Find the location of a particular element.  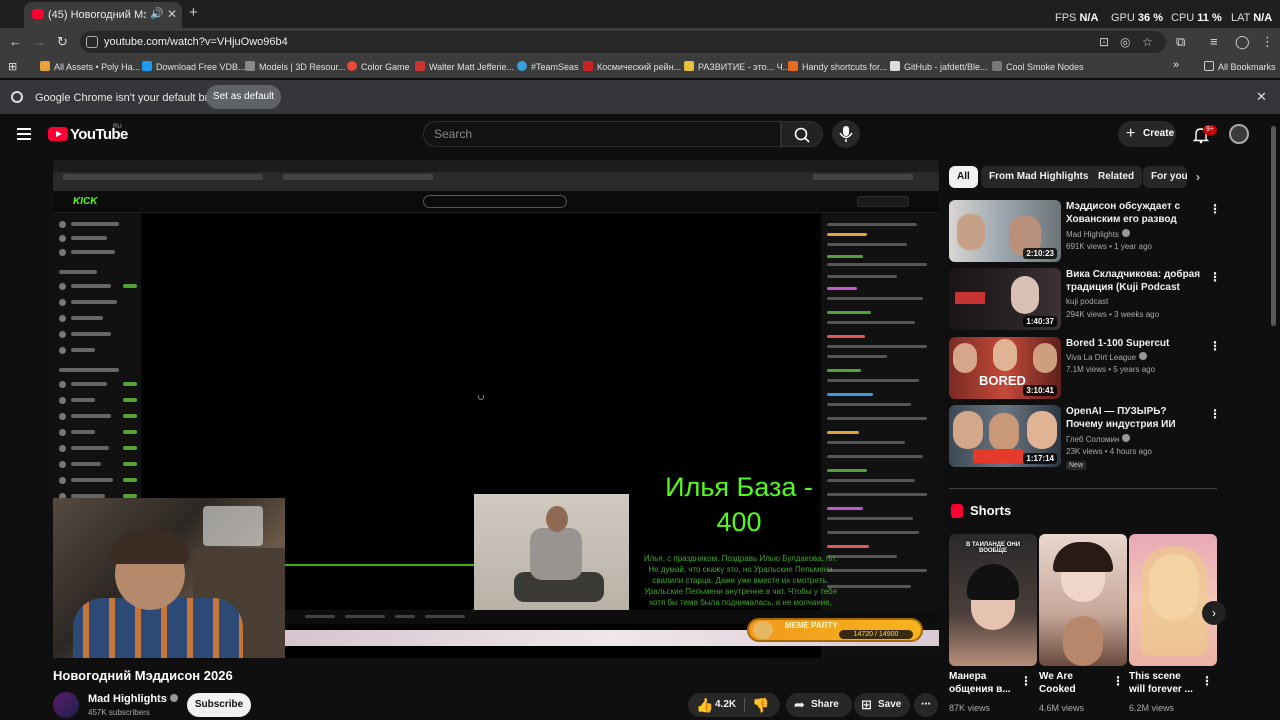

voice-search-button is located at coordinates (846, 134).